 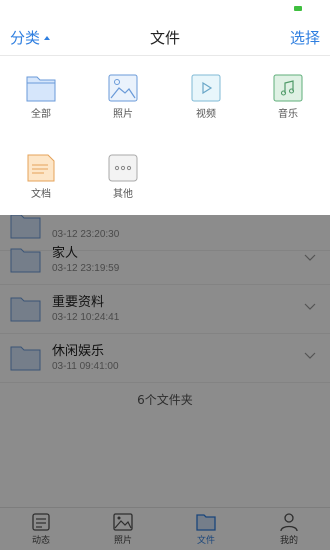 I want to click on image-icon, so click(x=123, y=88).